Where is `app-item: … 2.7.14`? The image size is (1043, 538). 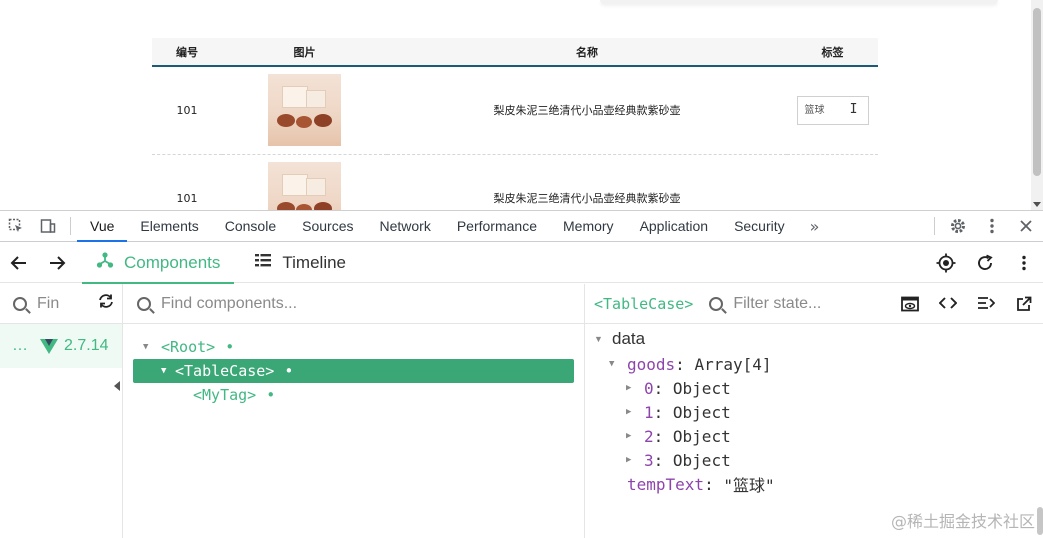 app-item: … 2.7.14 is located at coordinates (61, 346).